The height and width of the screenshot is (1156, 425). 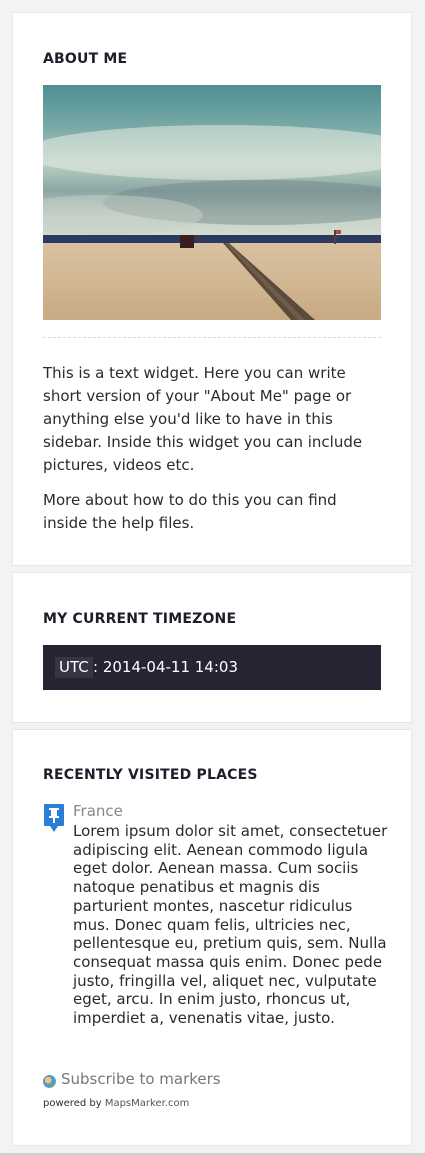 I want to click on widget-title: MY CURRENT TIMEZONE, so click(x=140, y=619).